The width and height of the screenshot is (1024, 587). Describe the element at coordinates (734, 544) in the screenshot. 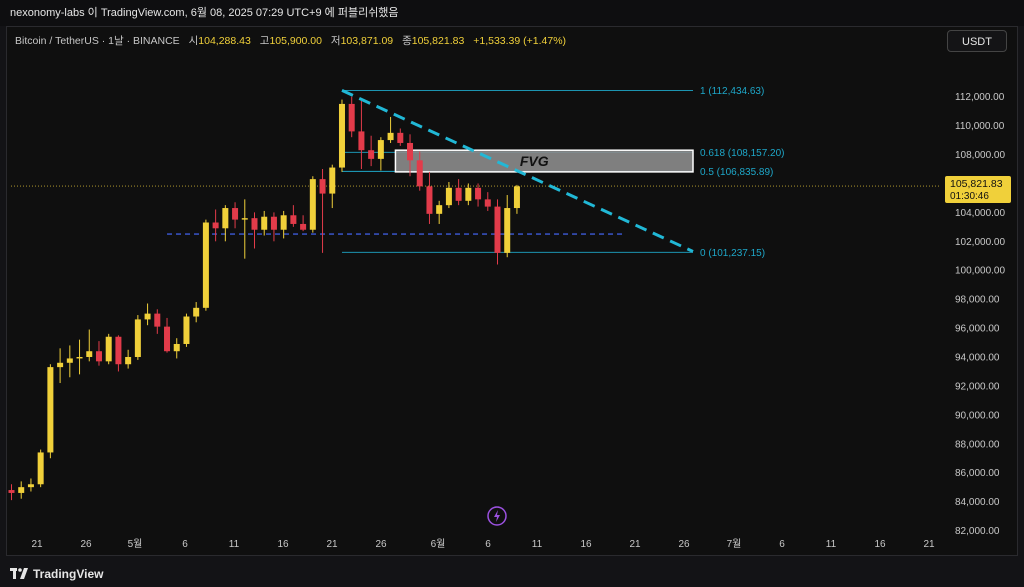

I see `x-tick-label: 7월` at that location.